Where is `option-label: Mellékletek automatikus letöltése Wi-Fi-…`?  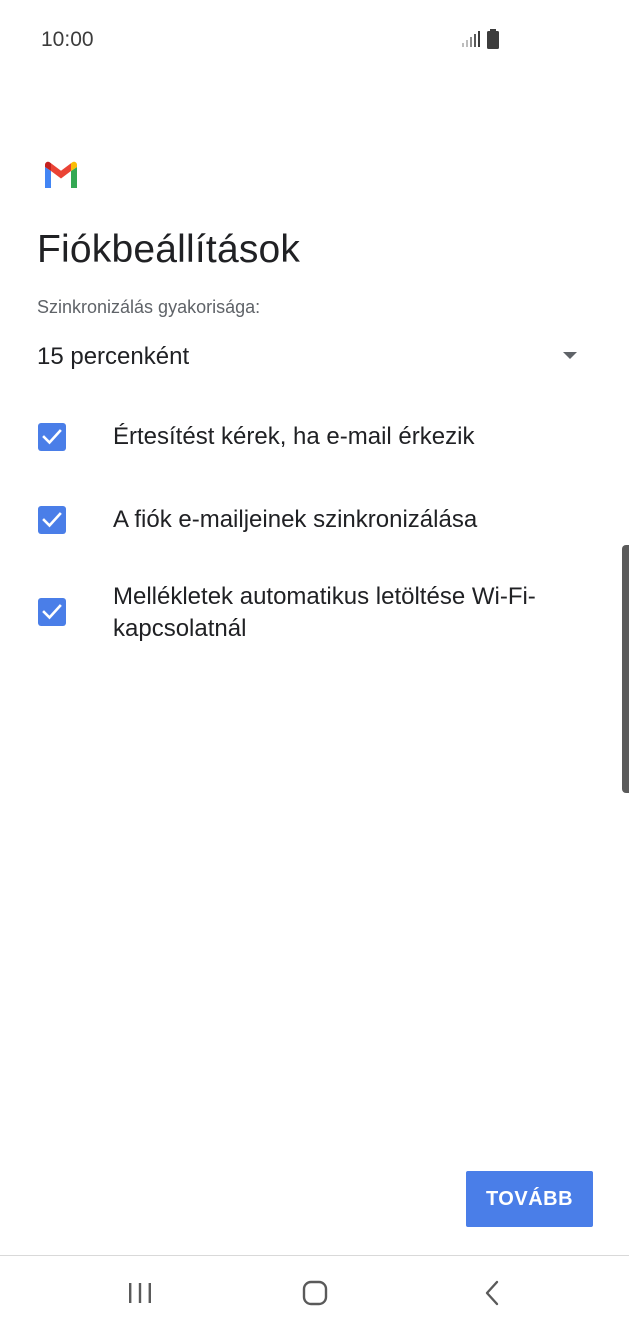 option-label: Mellékletek automatikus letöltése Wi-Fi-… is located at coordinates (324, 612).